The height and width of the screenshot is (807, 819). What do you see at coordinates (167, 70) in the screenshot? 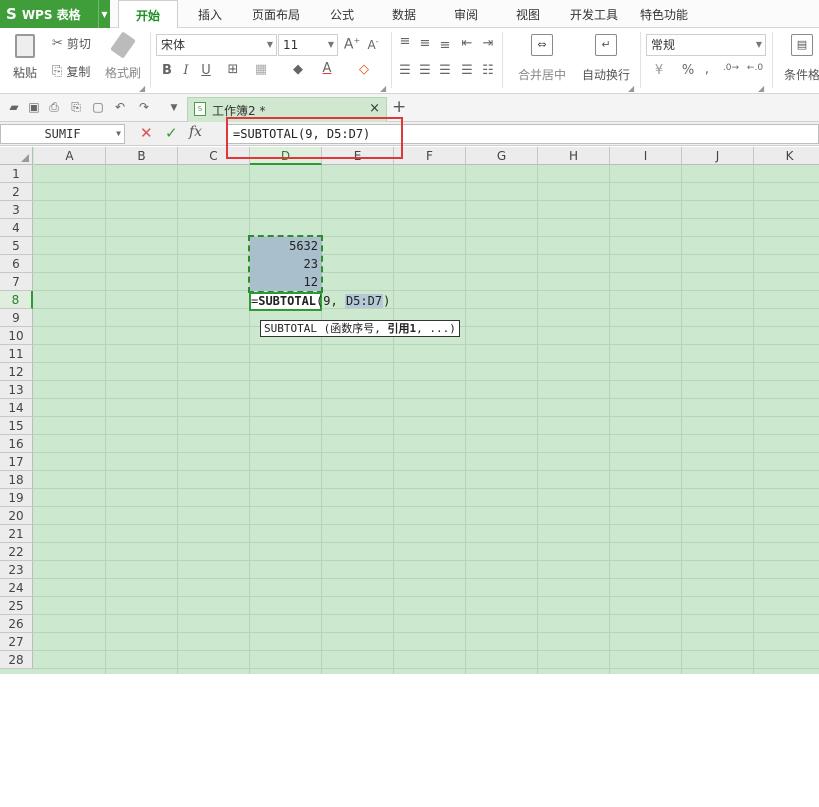
I see `bold-icon: B` at bounding box center [167, 70].